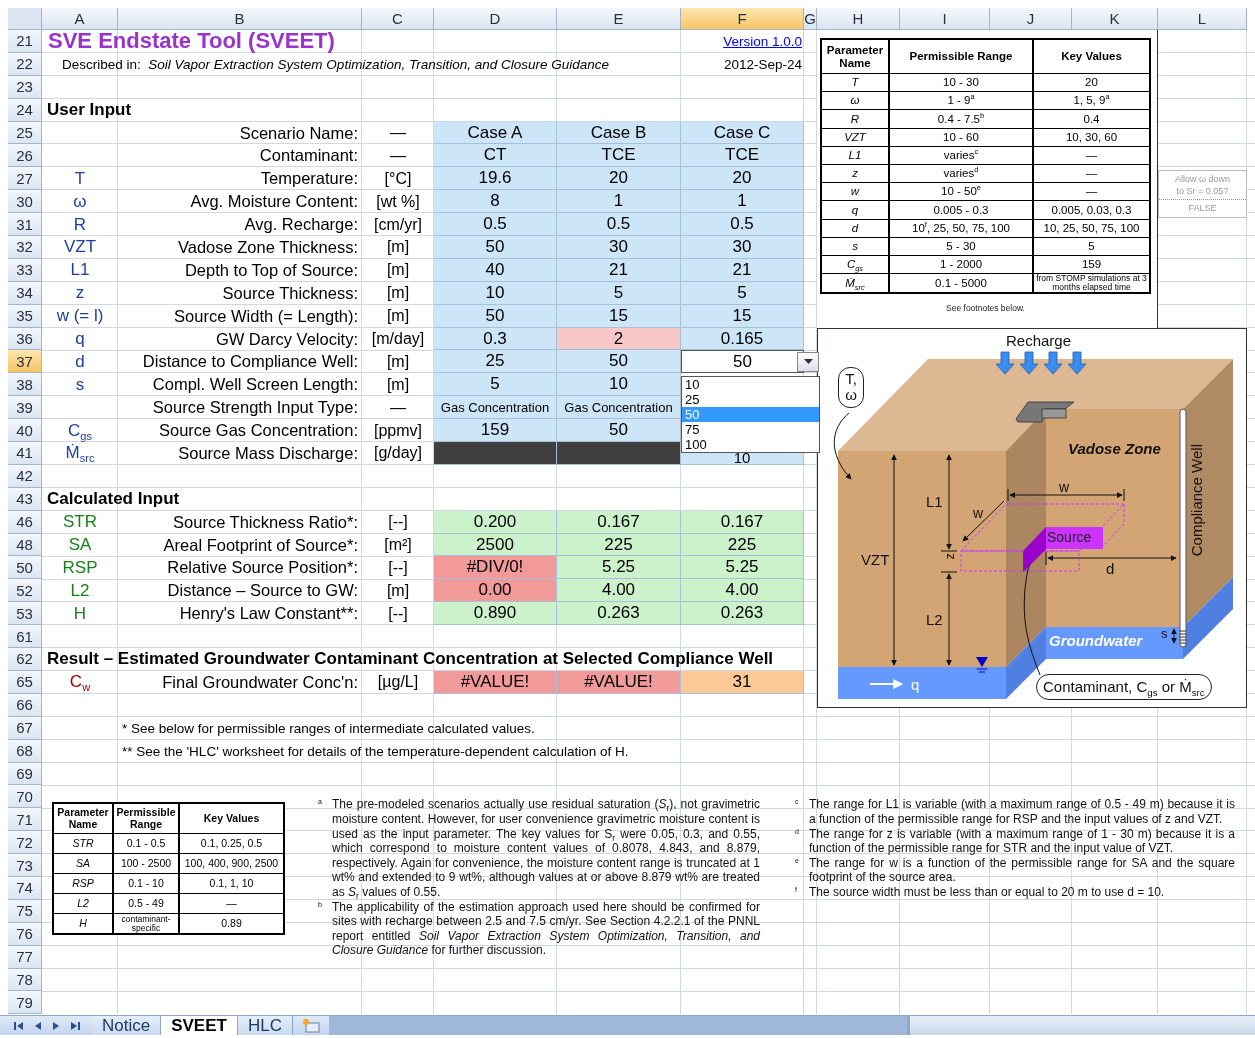 This screenshot has height=1038, width=1255. Describe the element at coordinates (127, 1025) in the screenshot. I see `sheet-tab: Notice` at that location.